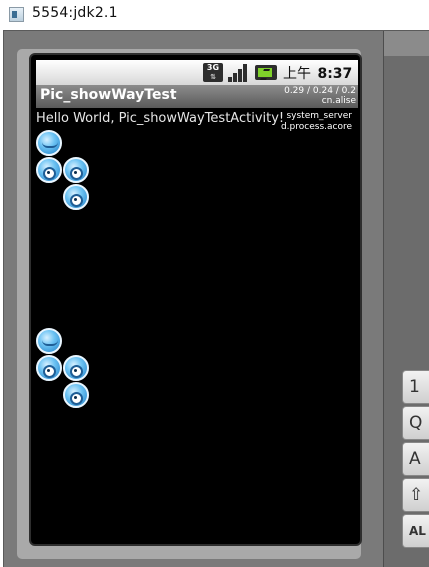  What do you see at coordinates (16, 14) in the screenshot?
I see `window-icon` at bounding box center [16, 14].